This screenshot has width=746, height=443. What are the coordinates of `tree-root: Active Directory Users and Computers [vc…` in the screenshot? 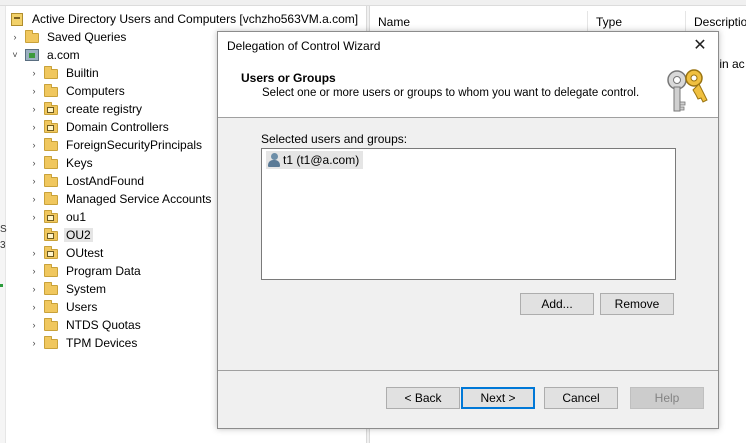 It's located at (184, 19).